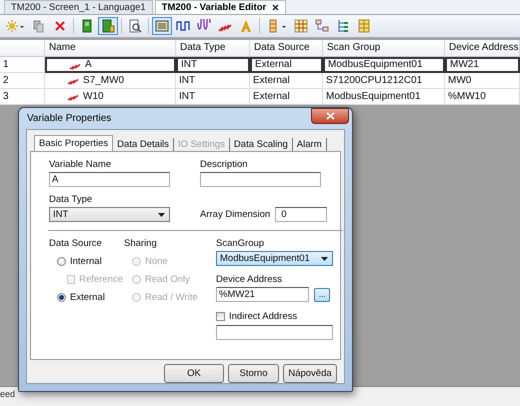  Describe the element at coordinates (235, 214) in the screenshot. I see `field-label: Array Dimension` at that location.